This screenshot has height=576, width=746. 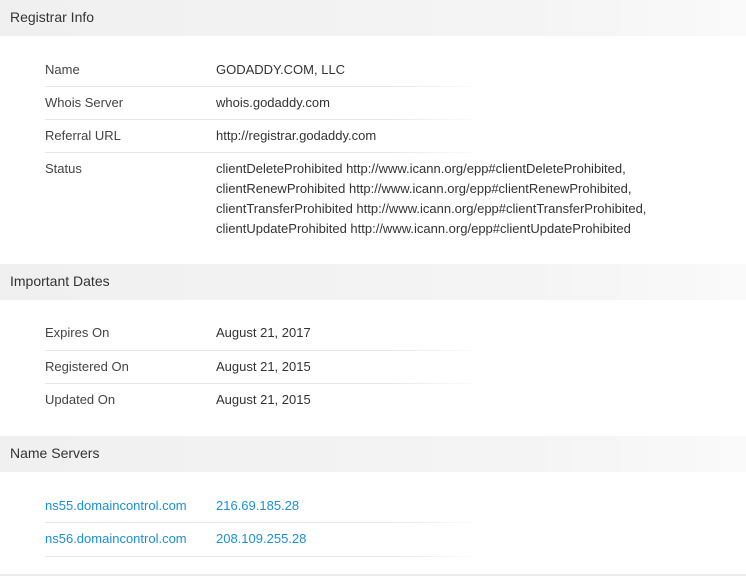 What do you see at coordinates (373, 18) in the screenshot?
I see `registrar-info-header: Registrar Info` at bounding box center [373, 18].